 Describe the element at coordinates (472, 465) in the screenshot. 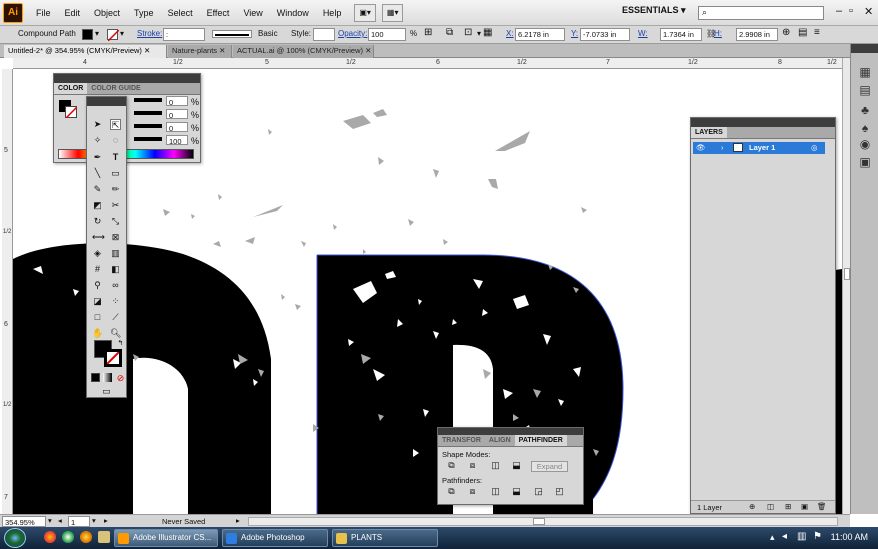

I see `minus-front-icon: ⧈` at that location.